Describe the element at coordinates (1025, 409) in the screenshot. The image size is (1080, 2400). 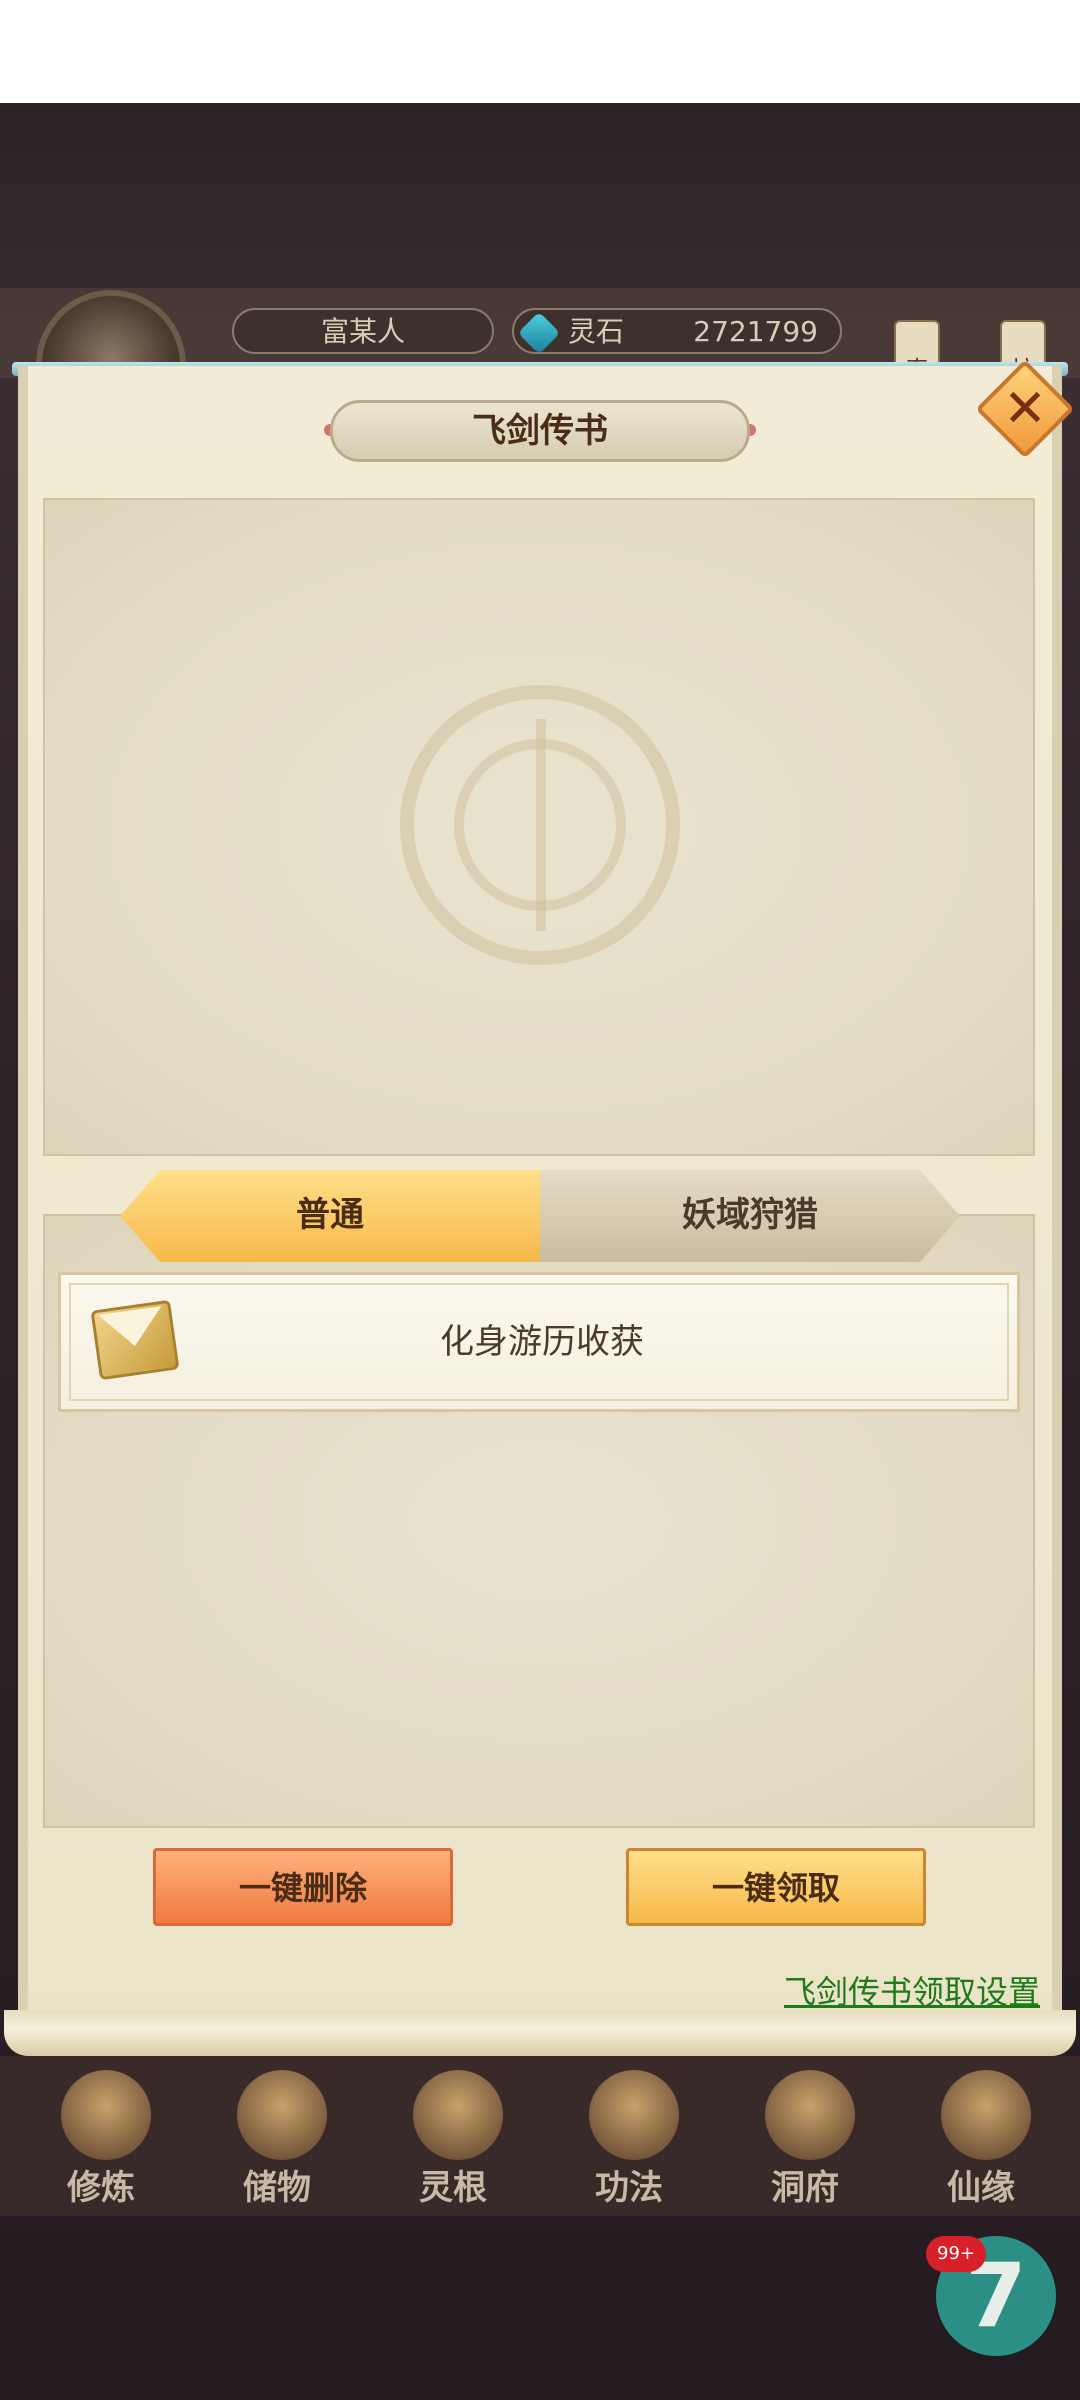
I see `close-icon: ✕` at that location.